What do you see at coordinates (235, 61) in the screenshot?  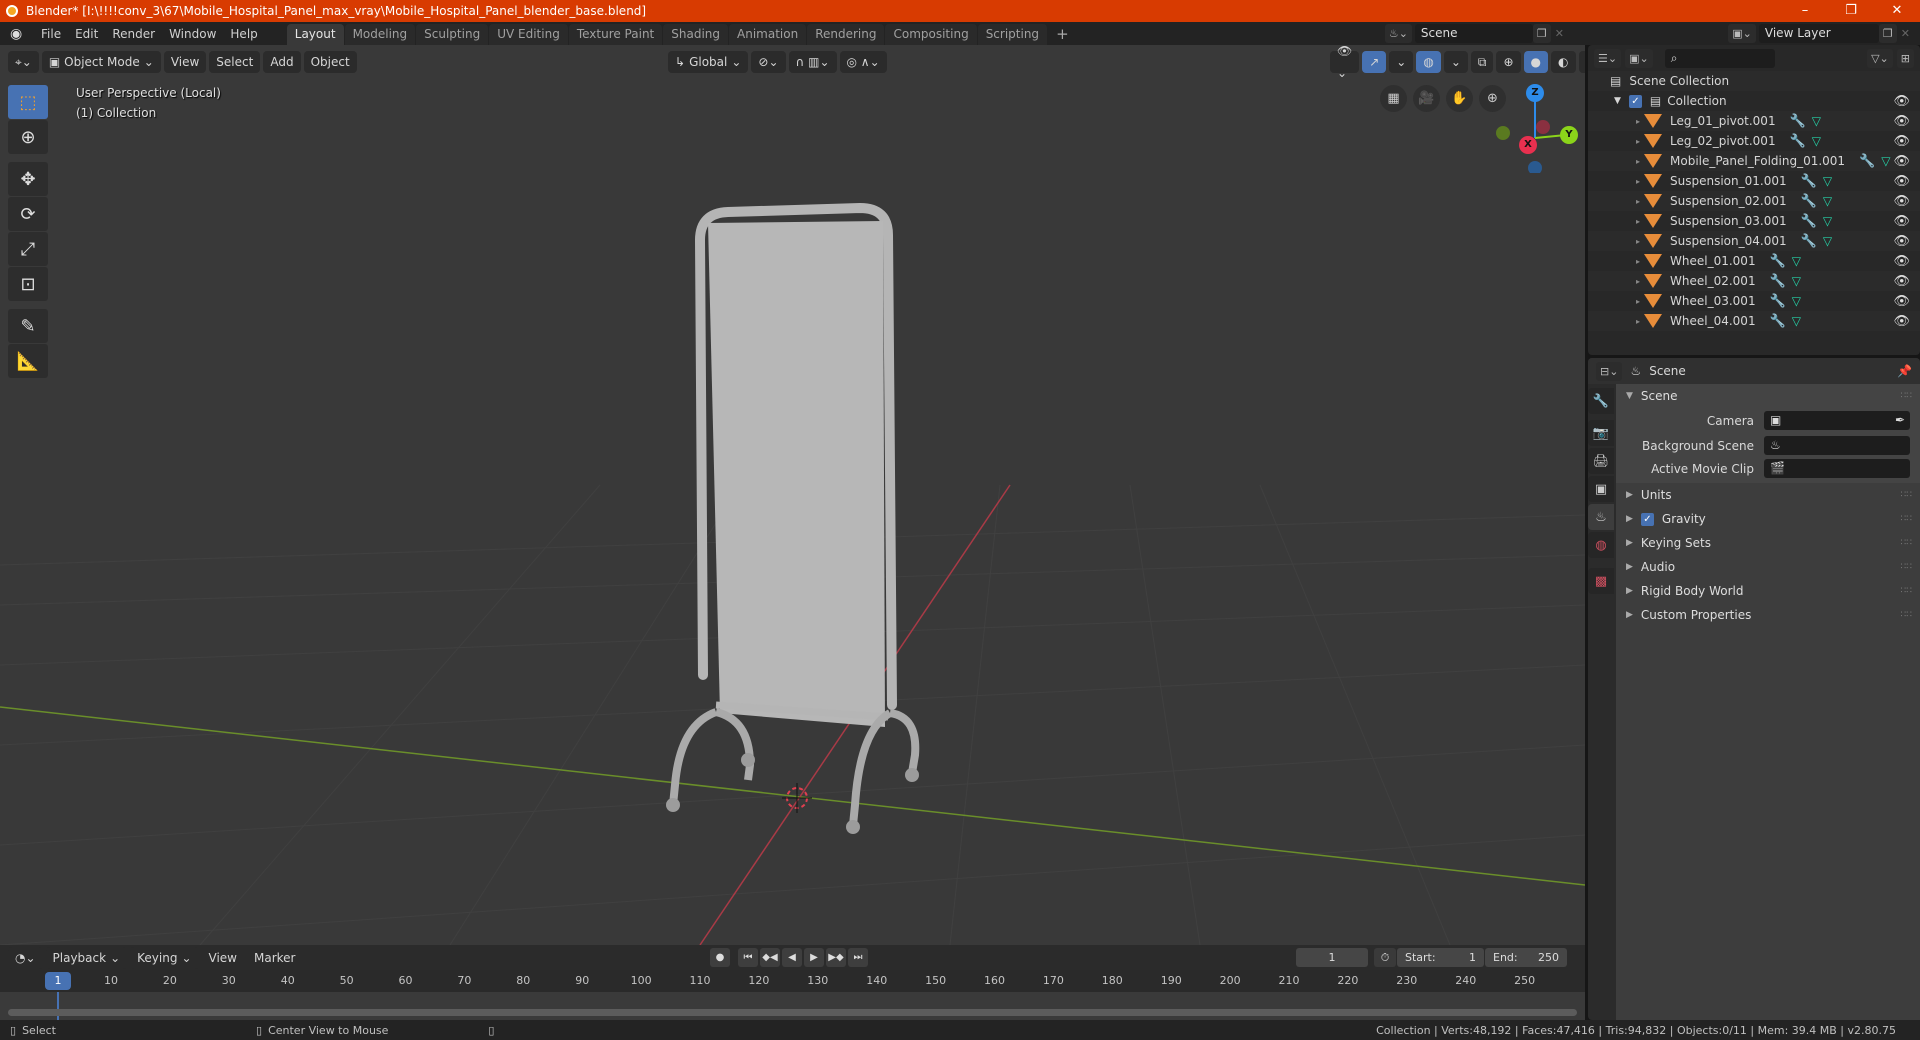 I see `menu-select: Select` at bounding box center [235, 61].